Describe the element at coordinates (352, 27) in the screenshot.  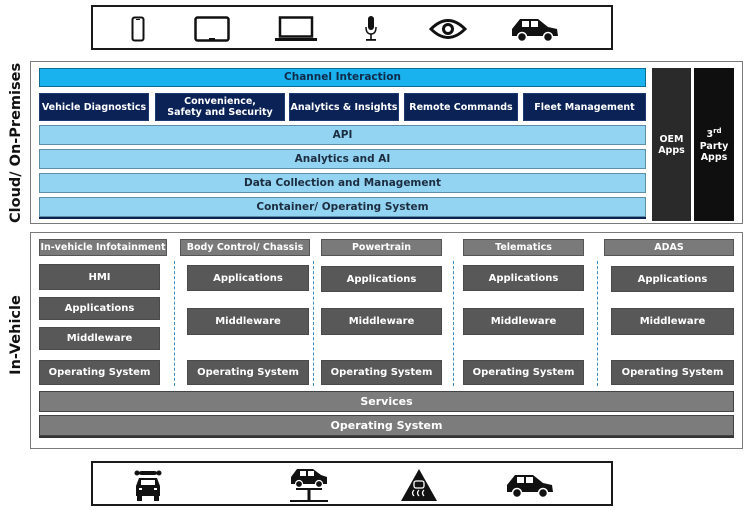
I see `device-icon-bar` at that location.